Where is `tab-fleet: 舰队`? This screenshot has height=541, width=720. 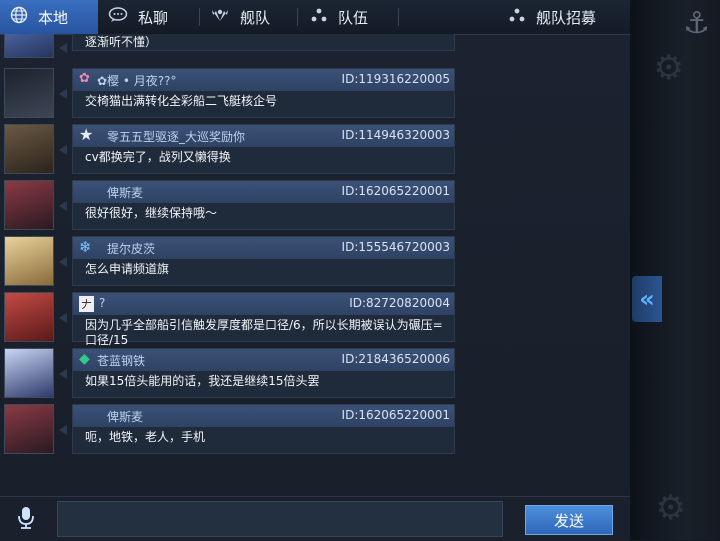
tab-fleet: 舰队 is located at coordinates (240, 17).